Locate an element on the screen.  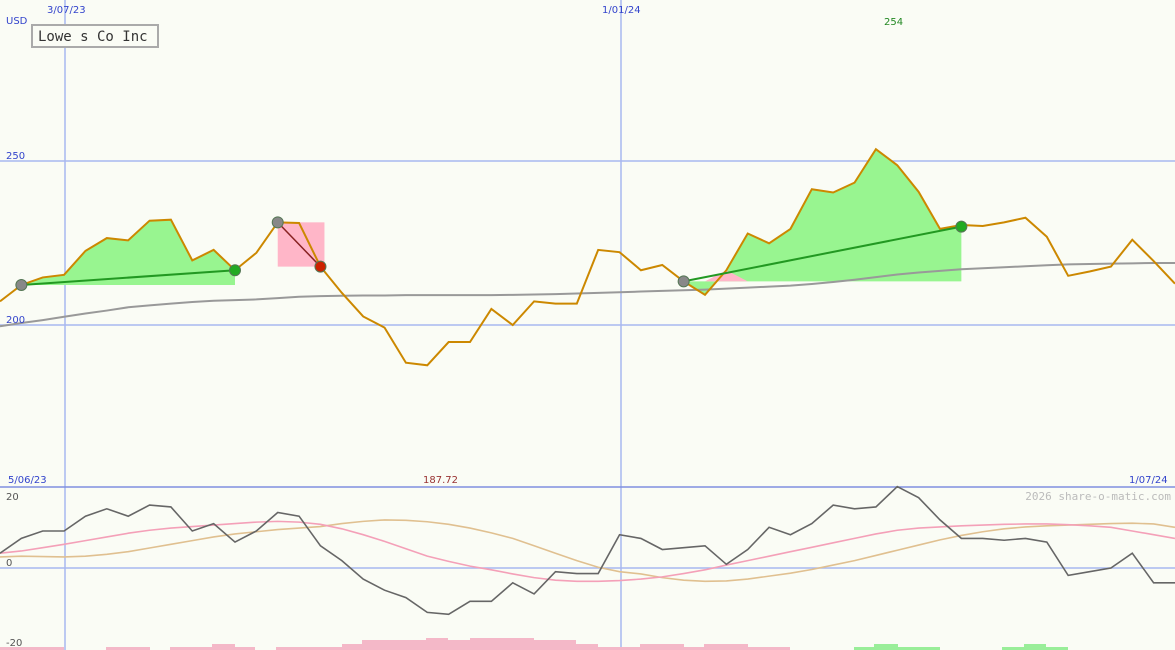
max-price-label: 254 is located at coordinates (893, 22).